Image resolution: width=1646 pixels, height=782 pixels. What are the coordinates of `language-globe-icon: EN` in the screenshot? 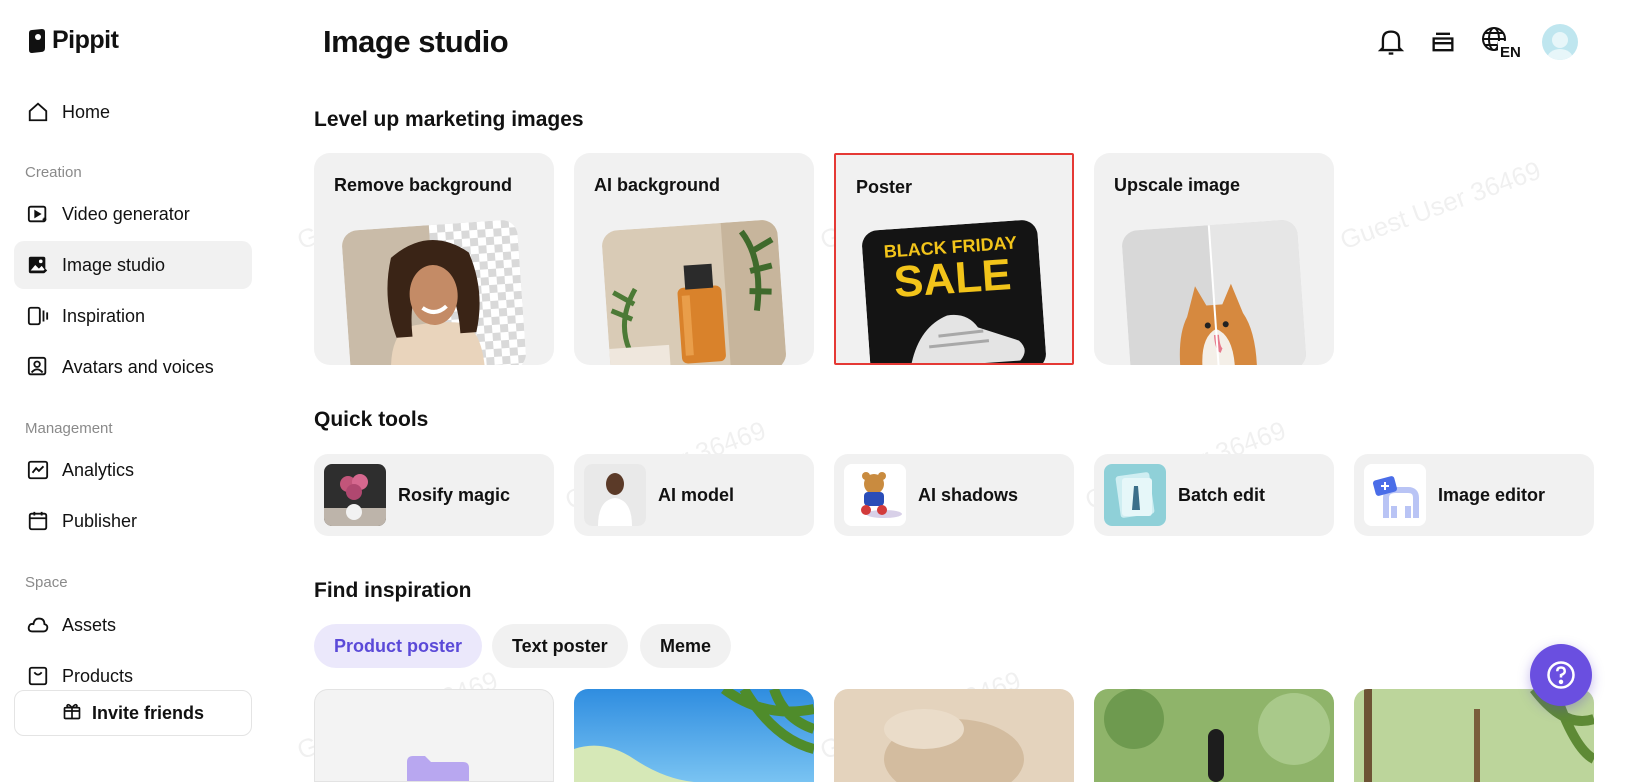 It's located at (1500, 42).